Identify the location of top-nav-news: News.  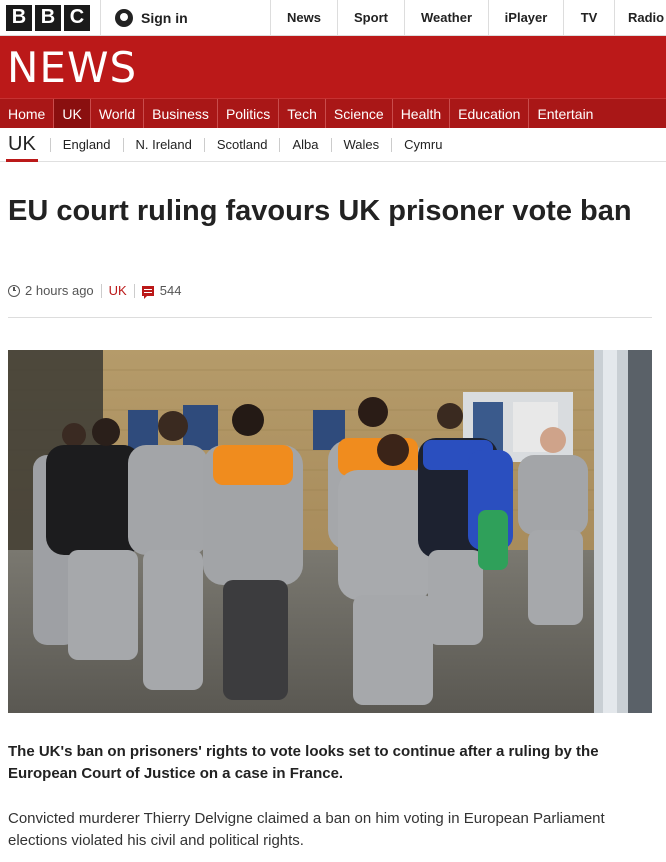
(303, 17).